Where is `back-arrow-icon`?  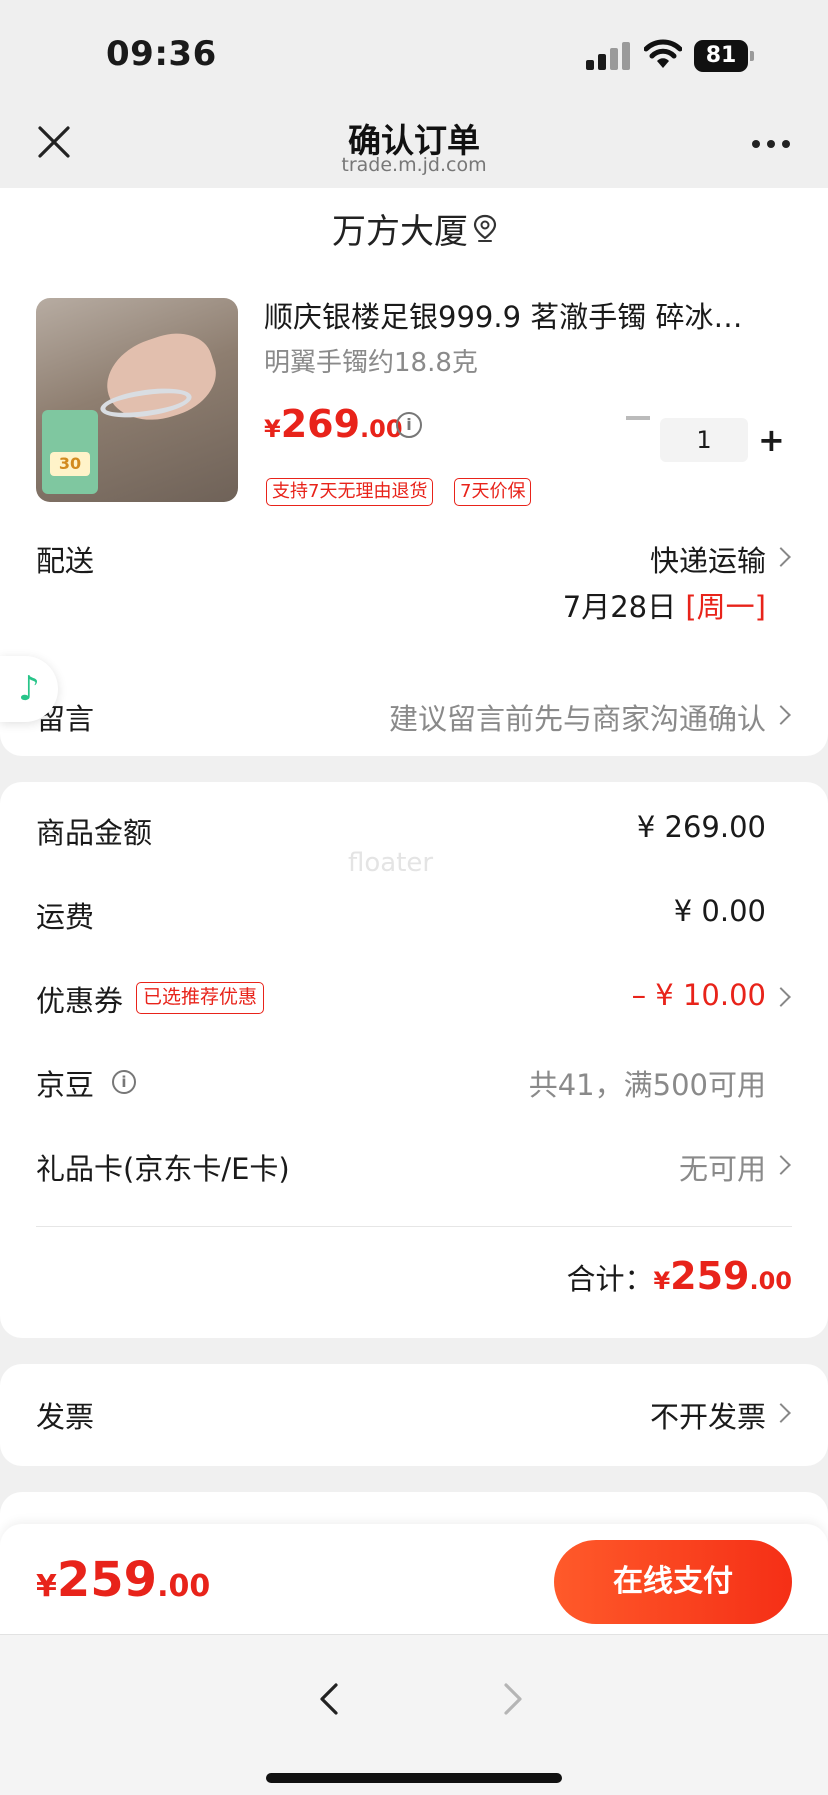 back-arrow-icon is located at coordinates (330, 1699).